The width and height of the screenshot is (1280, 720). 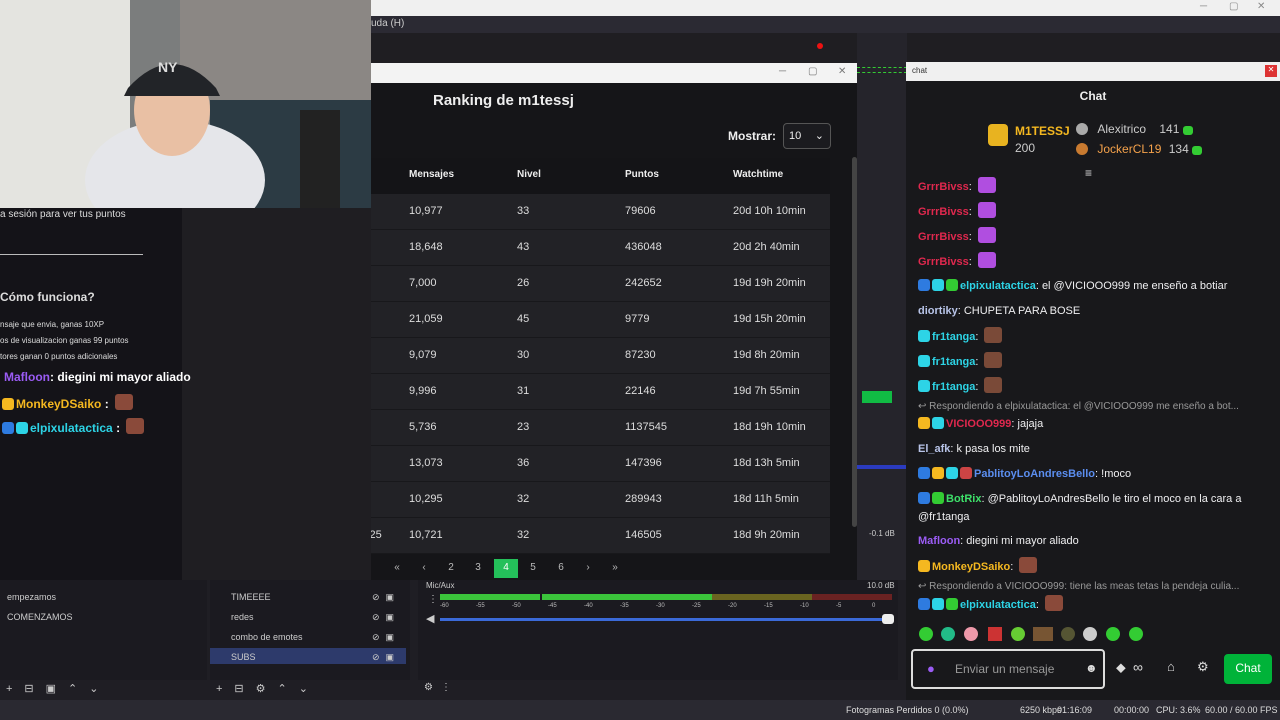 What do you see at coordinates (59, 356) in the screenshot?
I see `how-line-3: tores ganan 0 puntos adicionales` at bounding box center [59, 356].